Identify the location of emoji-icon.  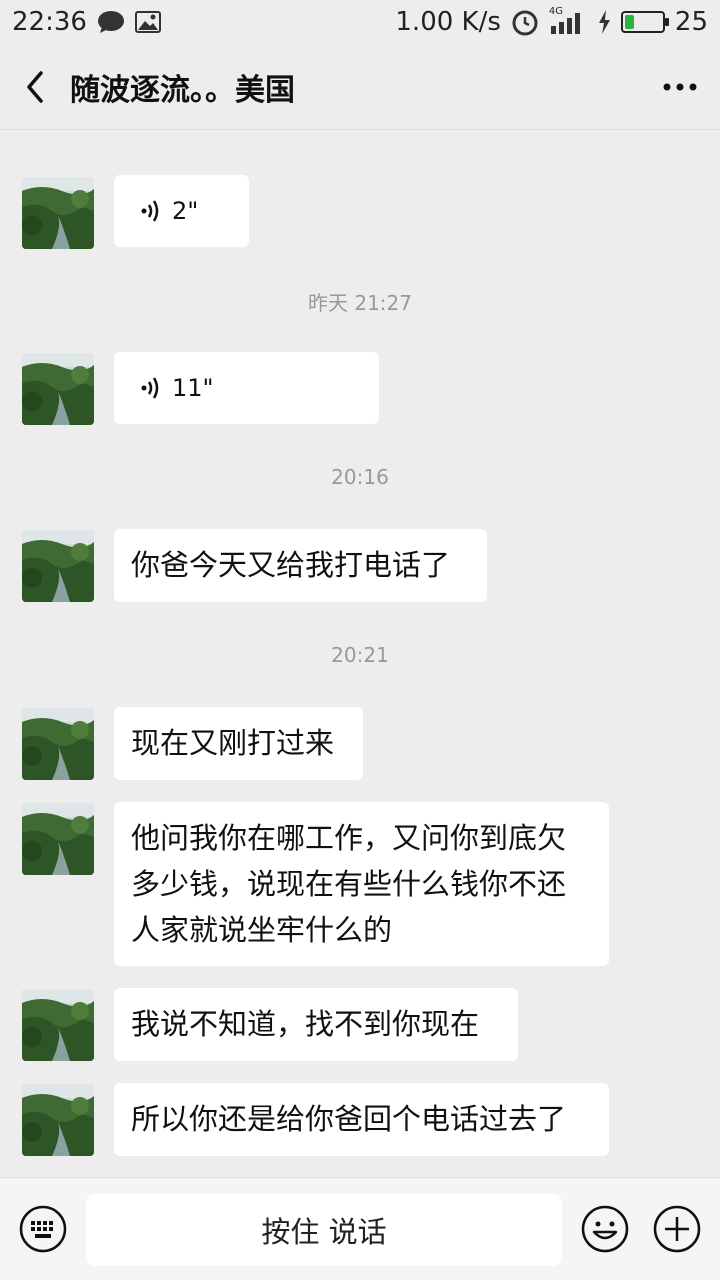
(605, 1229).